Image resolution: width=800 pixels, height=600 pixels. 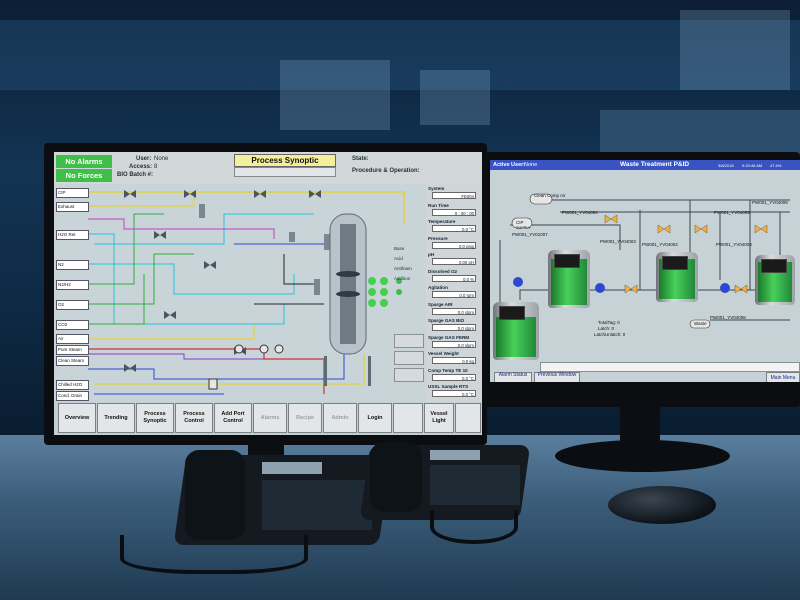 I want to click on right-monitor-base, so click(x=642, y=456).